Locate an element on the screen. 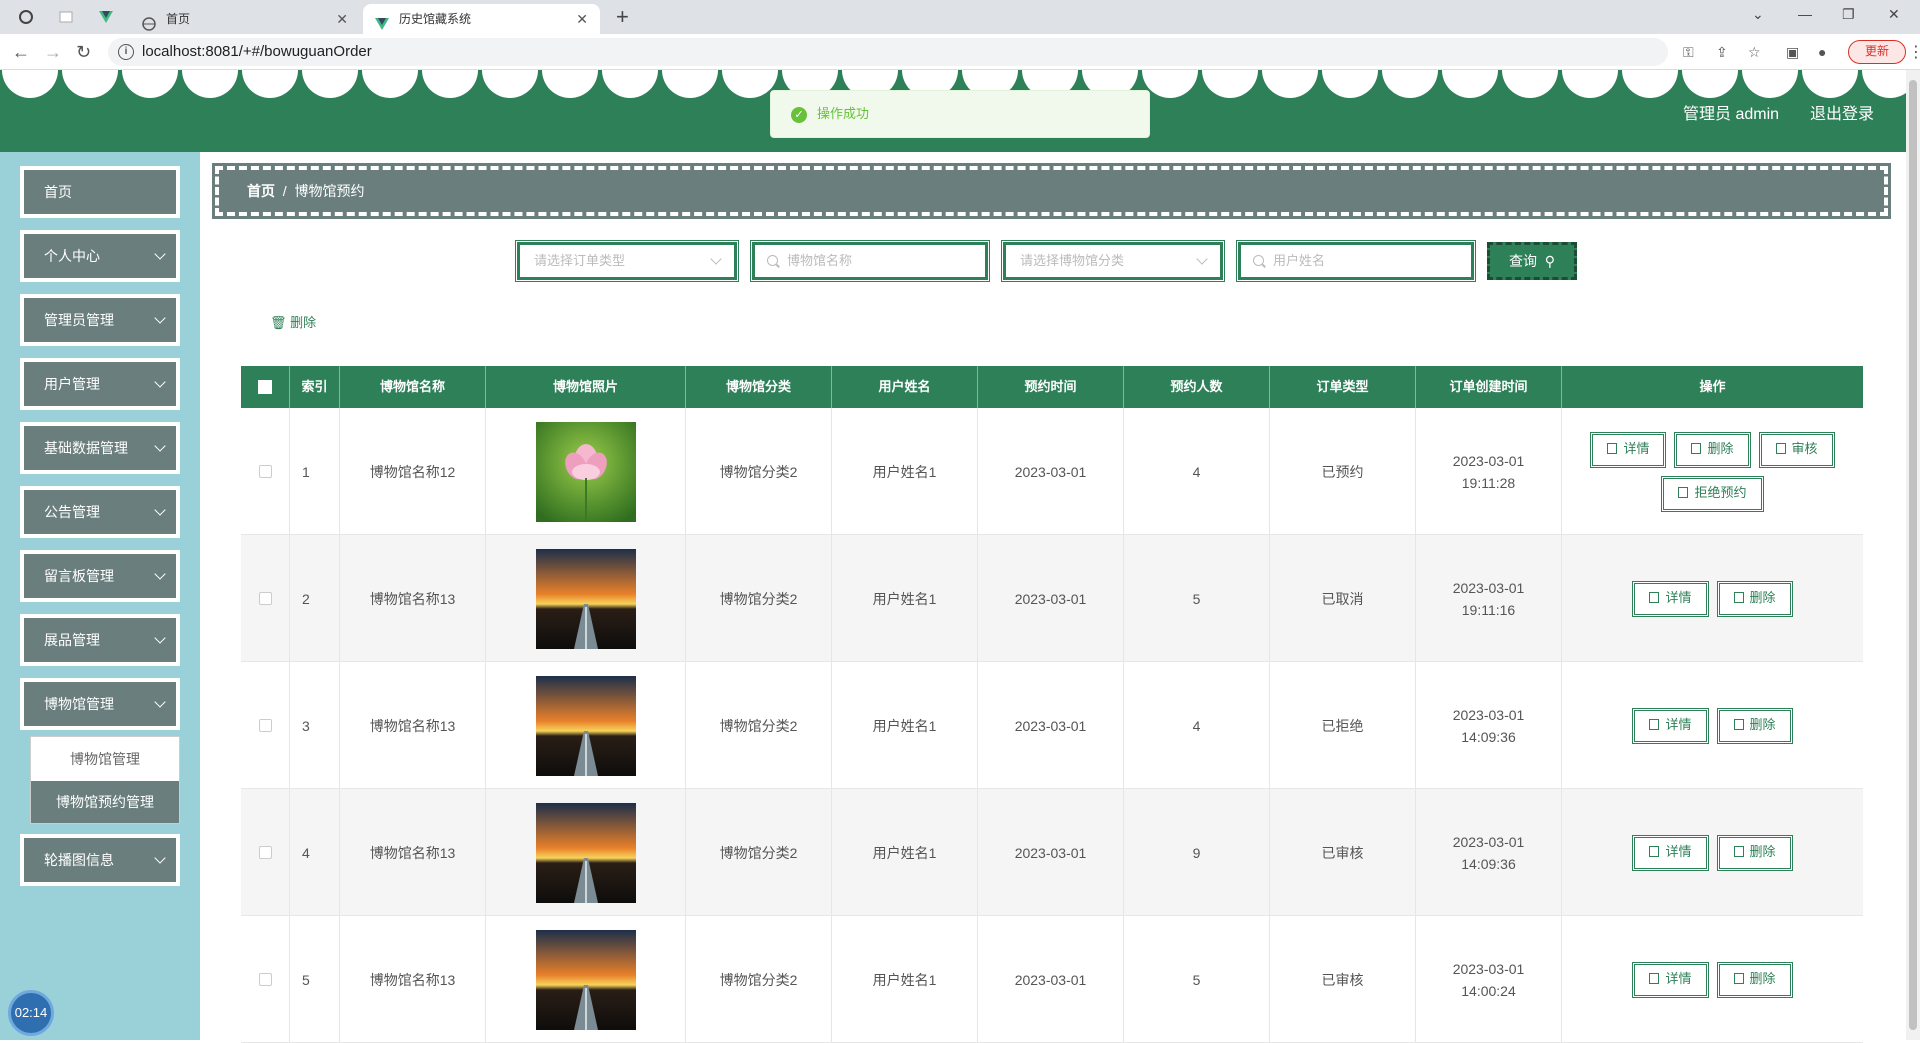 This screenshot has height=1043, width=1920. sidebar-item-personal-center: 个人中心 is located at coordinates (100, 256).